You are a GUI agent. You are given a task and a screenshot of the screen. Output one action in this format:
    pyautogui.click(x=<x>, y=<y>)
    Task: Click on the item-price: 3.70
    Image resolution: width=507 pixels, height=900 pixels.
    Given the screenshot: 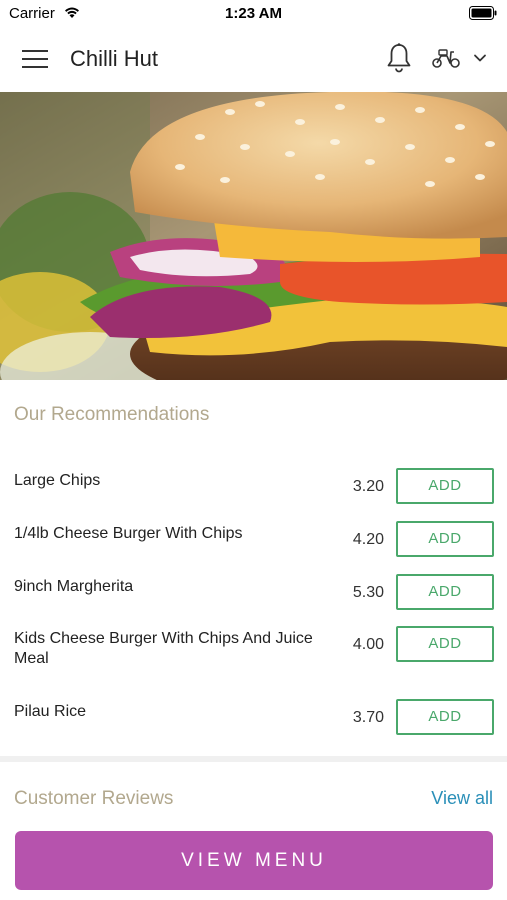 What is the action you would take?
    pyautogui.click(x=368, y=717)
    